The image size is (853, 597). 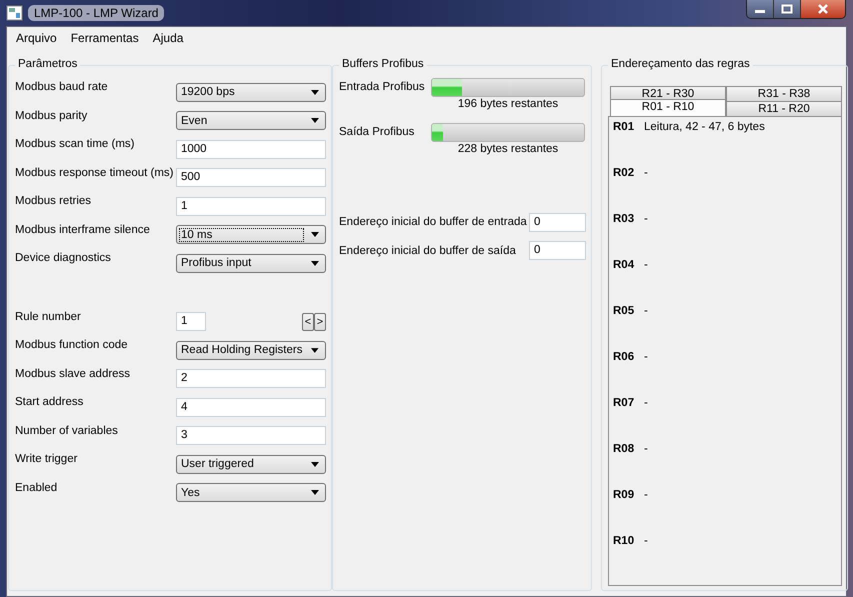 What do you see at coordinates (508, 104) in the screenshot?
I see `progress-reading: 196 bytes restantes` at bounding box center [508, 104].